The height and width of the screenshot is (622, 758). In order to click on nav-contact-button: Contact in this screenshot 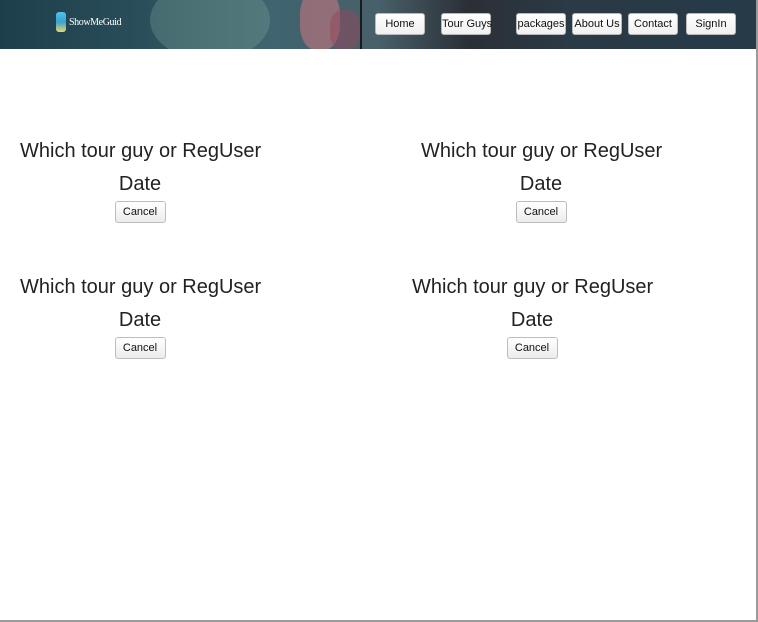, I will do `click(653, 24)`.